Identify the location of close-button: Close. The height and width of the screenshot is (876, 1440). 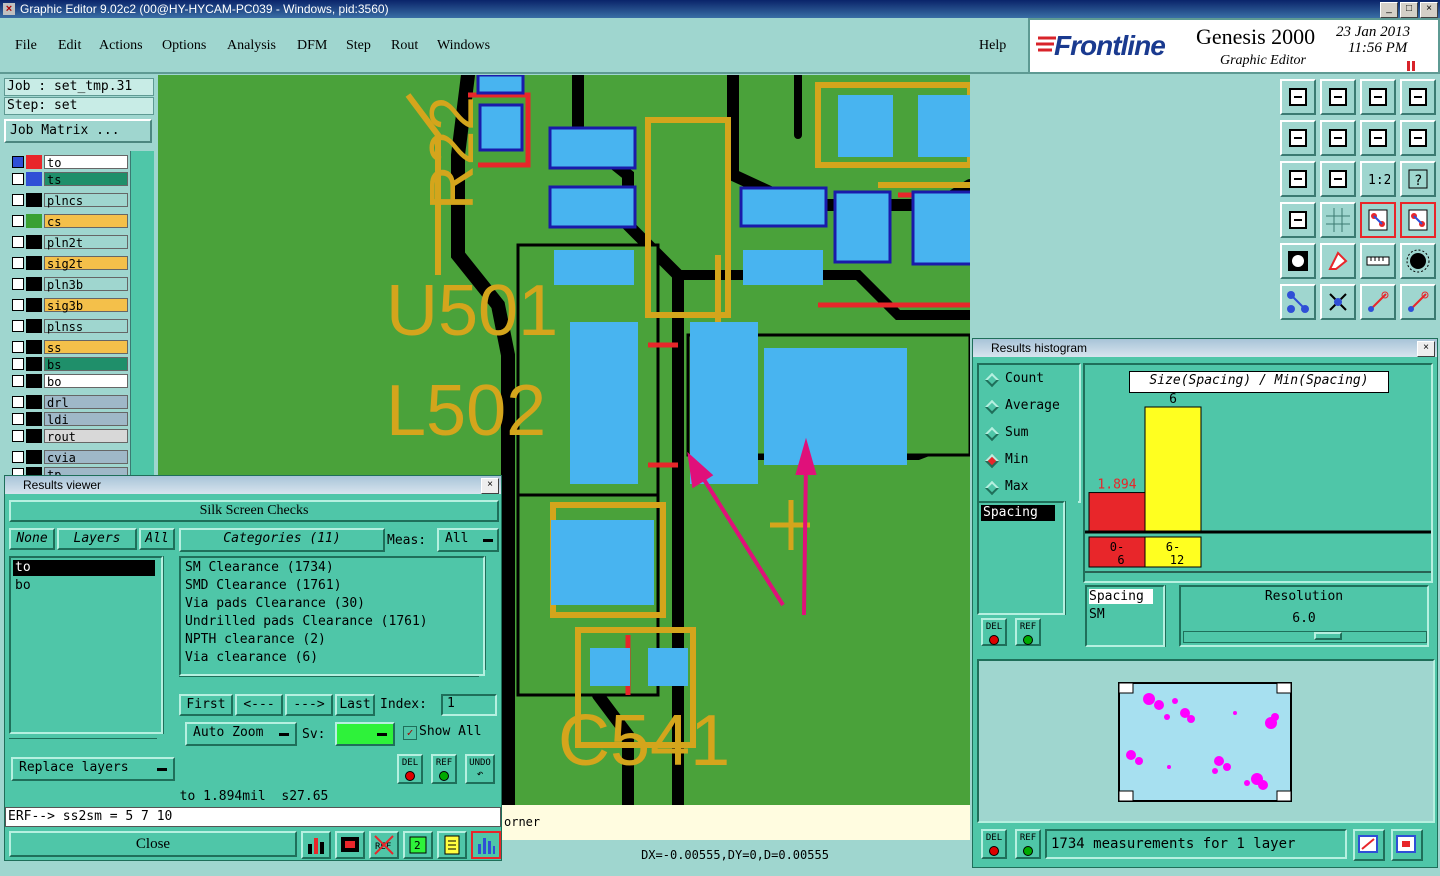
(153, 844).